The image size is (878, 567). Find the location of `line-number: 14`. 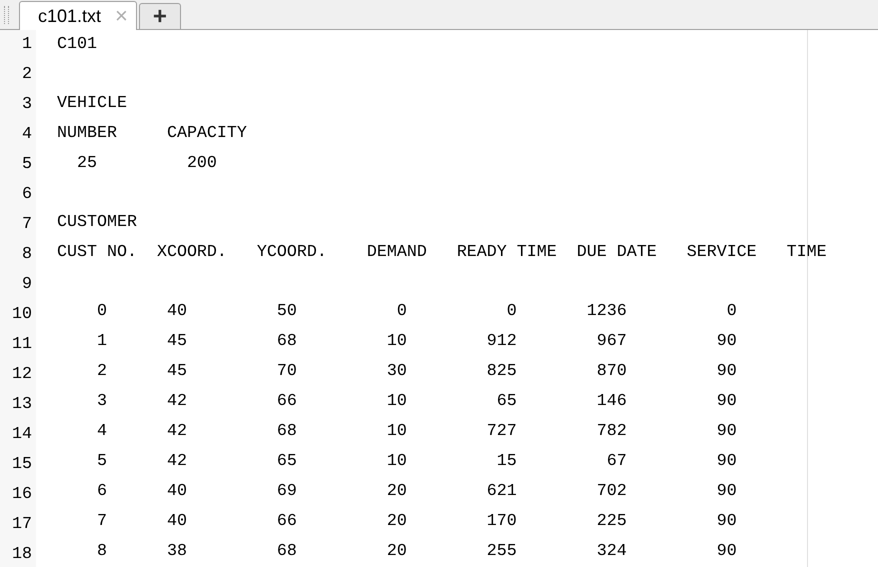

line-number: 14 is located at coordinates (22, 435).